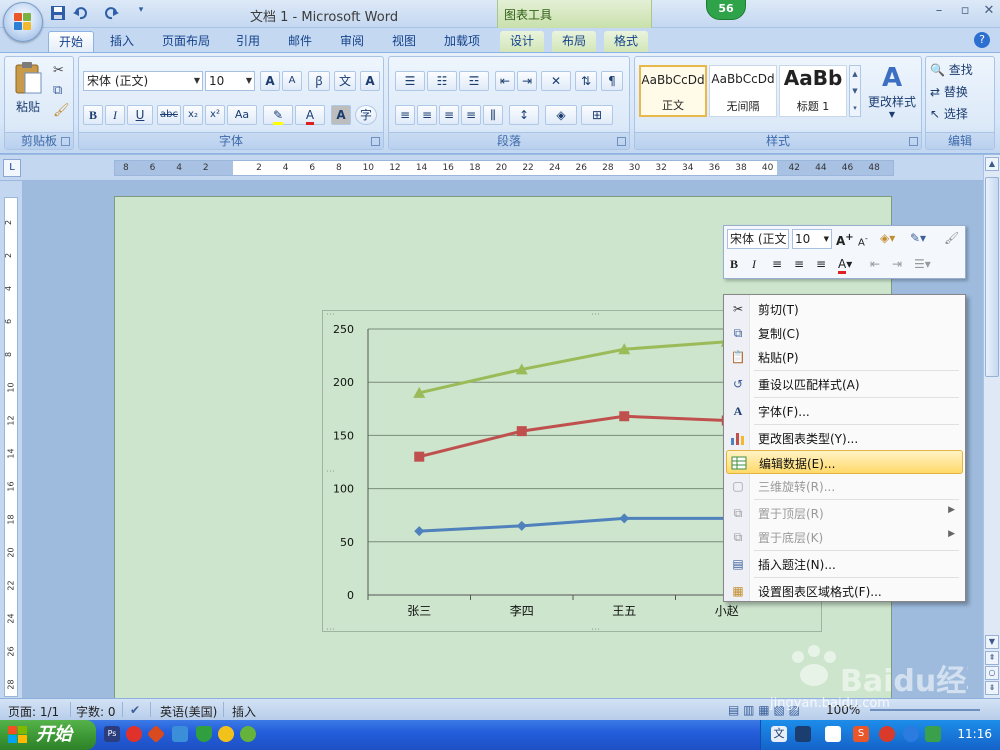 This screenshot has width=1000, height=750. Describe the element at coordinates (113, 14) in the screenshot. I see `redo-icon` at that location.